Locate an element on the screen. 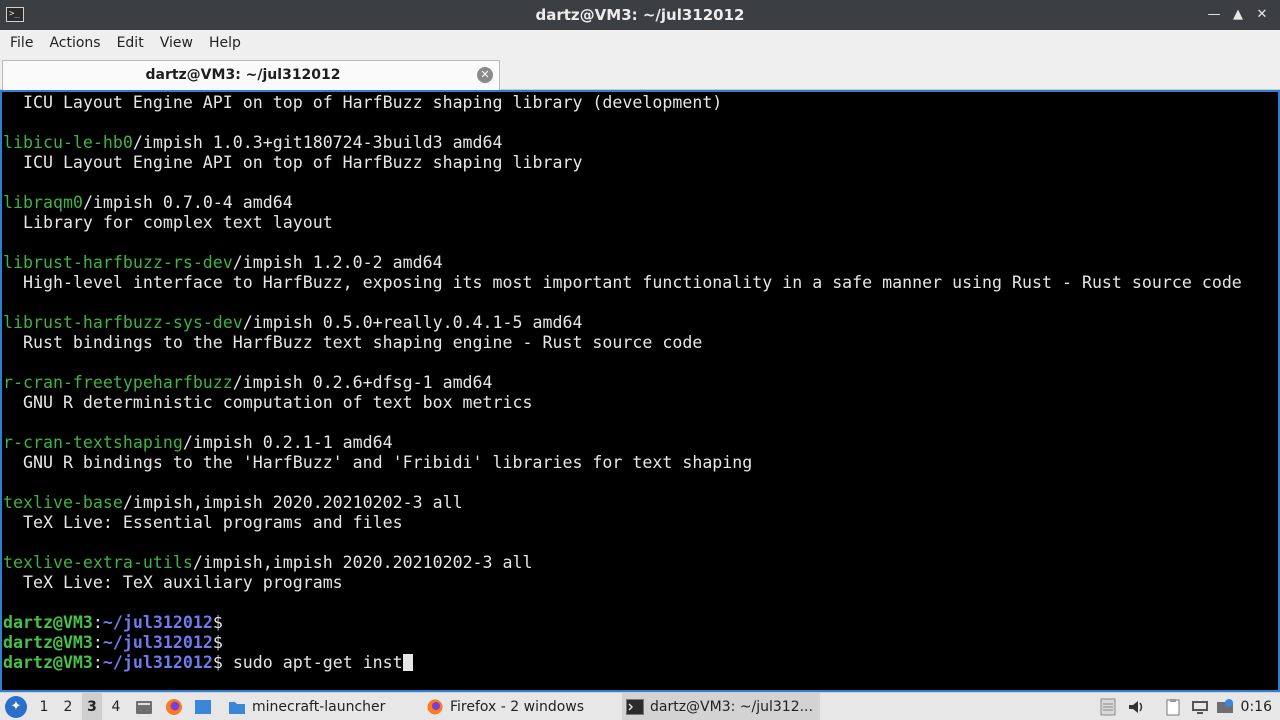 The height and width of the screenshot is (720, 1280). task-label: minecraft-launcher is located at coordinates (319, 707).